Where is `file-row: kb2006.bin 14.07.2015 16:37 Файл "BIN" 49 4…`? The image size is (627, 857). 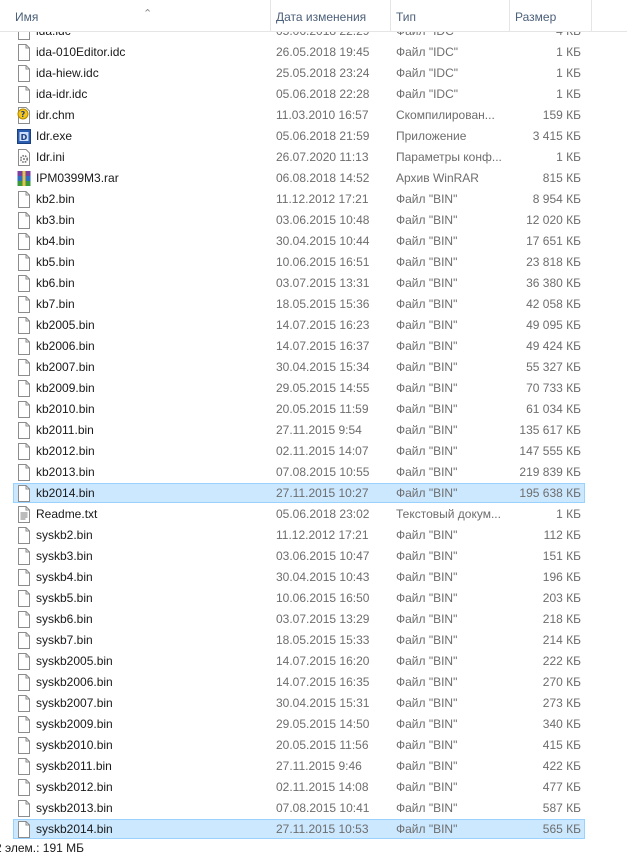 file-row: kb2006.bin 14.07.2015 16:37 Файл "BIN" 49 4… is located at coordinates (313, 346).